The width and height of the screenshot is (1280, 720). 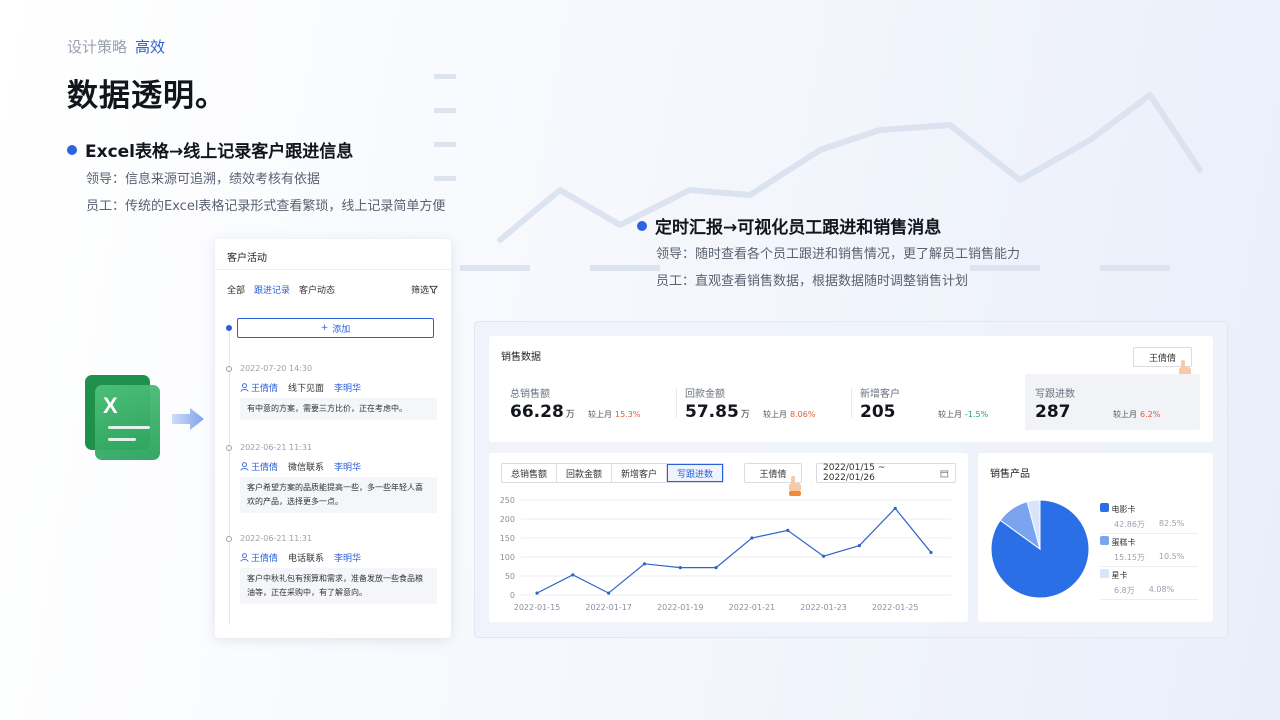 What do you see at coordinates (803, 414) in the screenshot?
I see `stat-change: 8.06%` at bounding box center [803, 414].